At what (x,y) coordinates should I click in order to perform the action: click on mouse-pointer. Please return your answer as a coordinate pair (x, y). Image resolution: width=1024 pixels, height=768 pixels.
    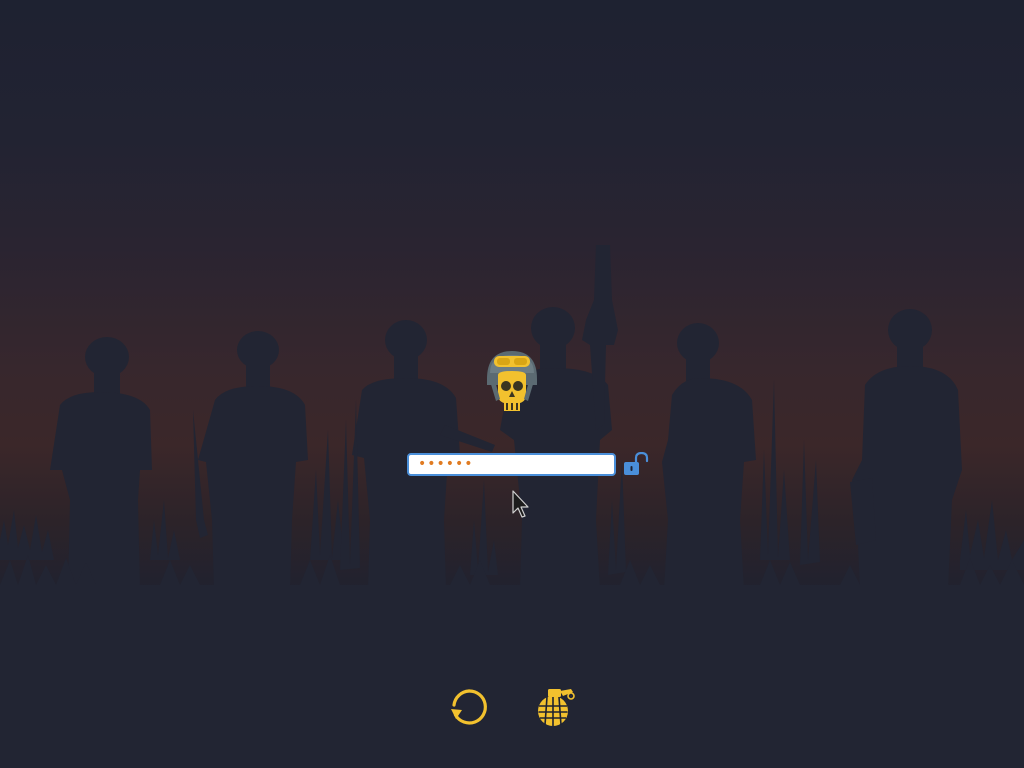
    Looking at the image, I should click on (522, 505).